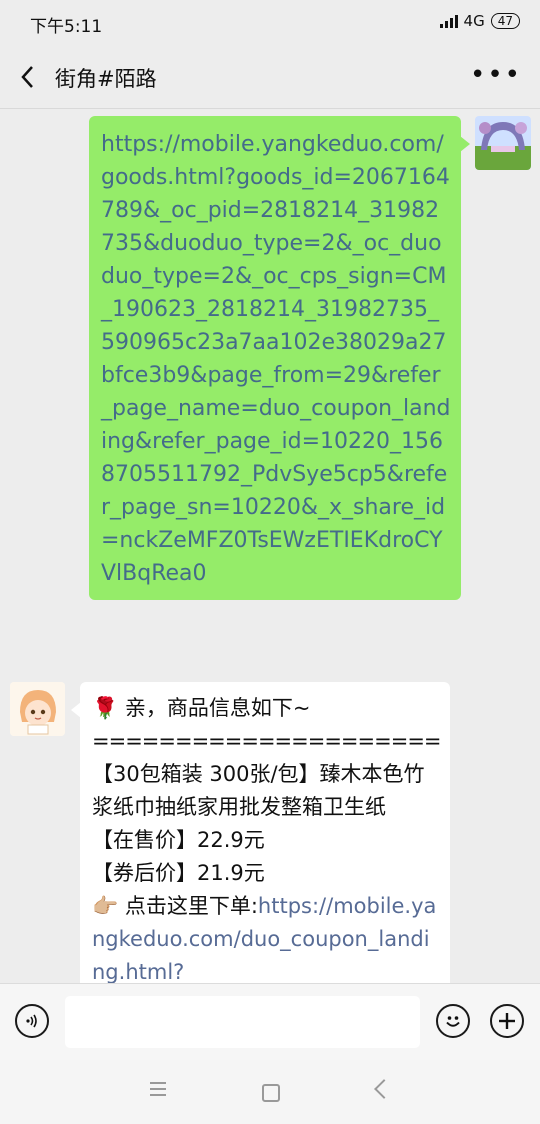  Describe the element at coordinates (242, 1022) in the screenshot. I see `message-input` at that location.